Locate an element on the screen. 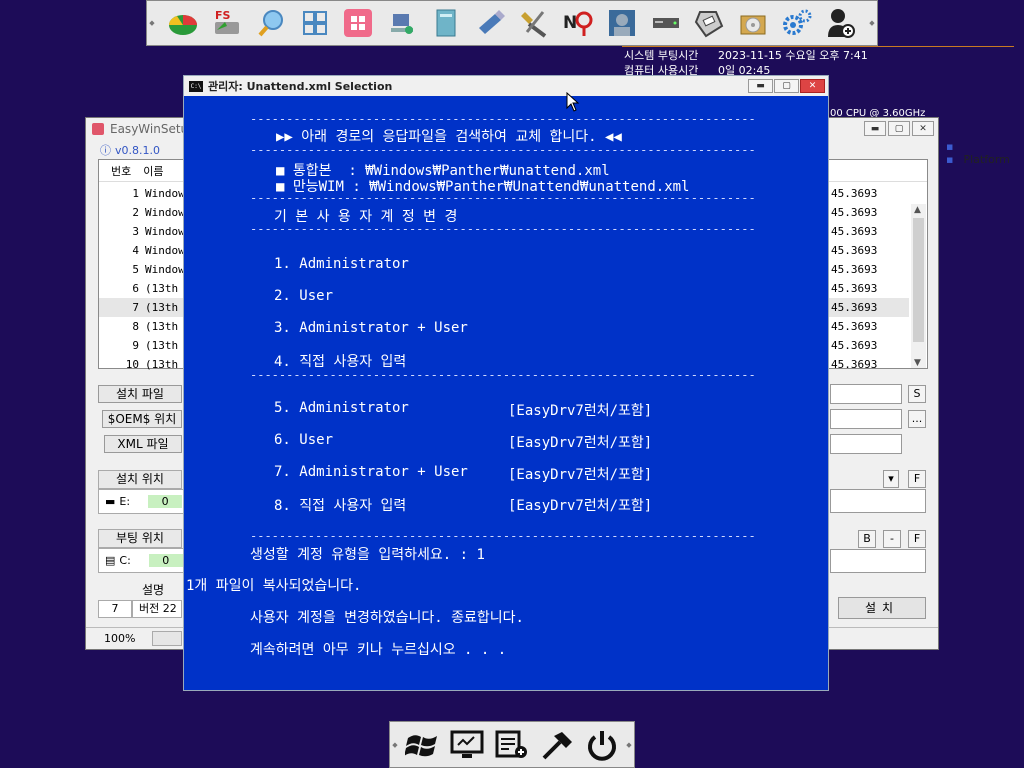 This screenshot has height=768, width=1024. toolbar-right-grip: ◆ is located at coordinates (872, 23).